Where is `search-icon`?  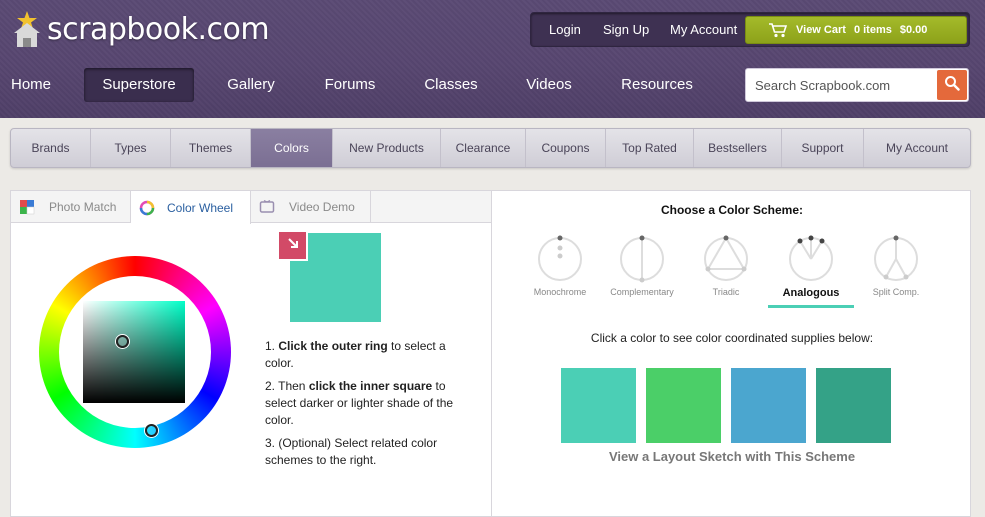
search-icon is located at coordinates (952, 85).